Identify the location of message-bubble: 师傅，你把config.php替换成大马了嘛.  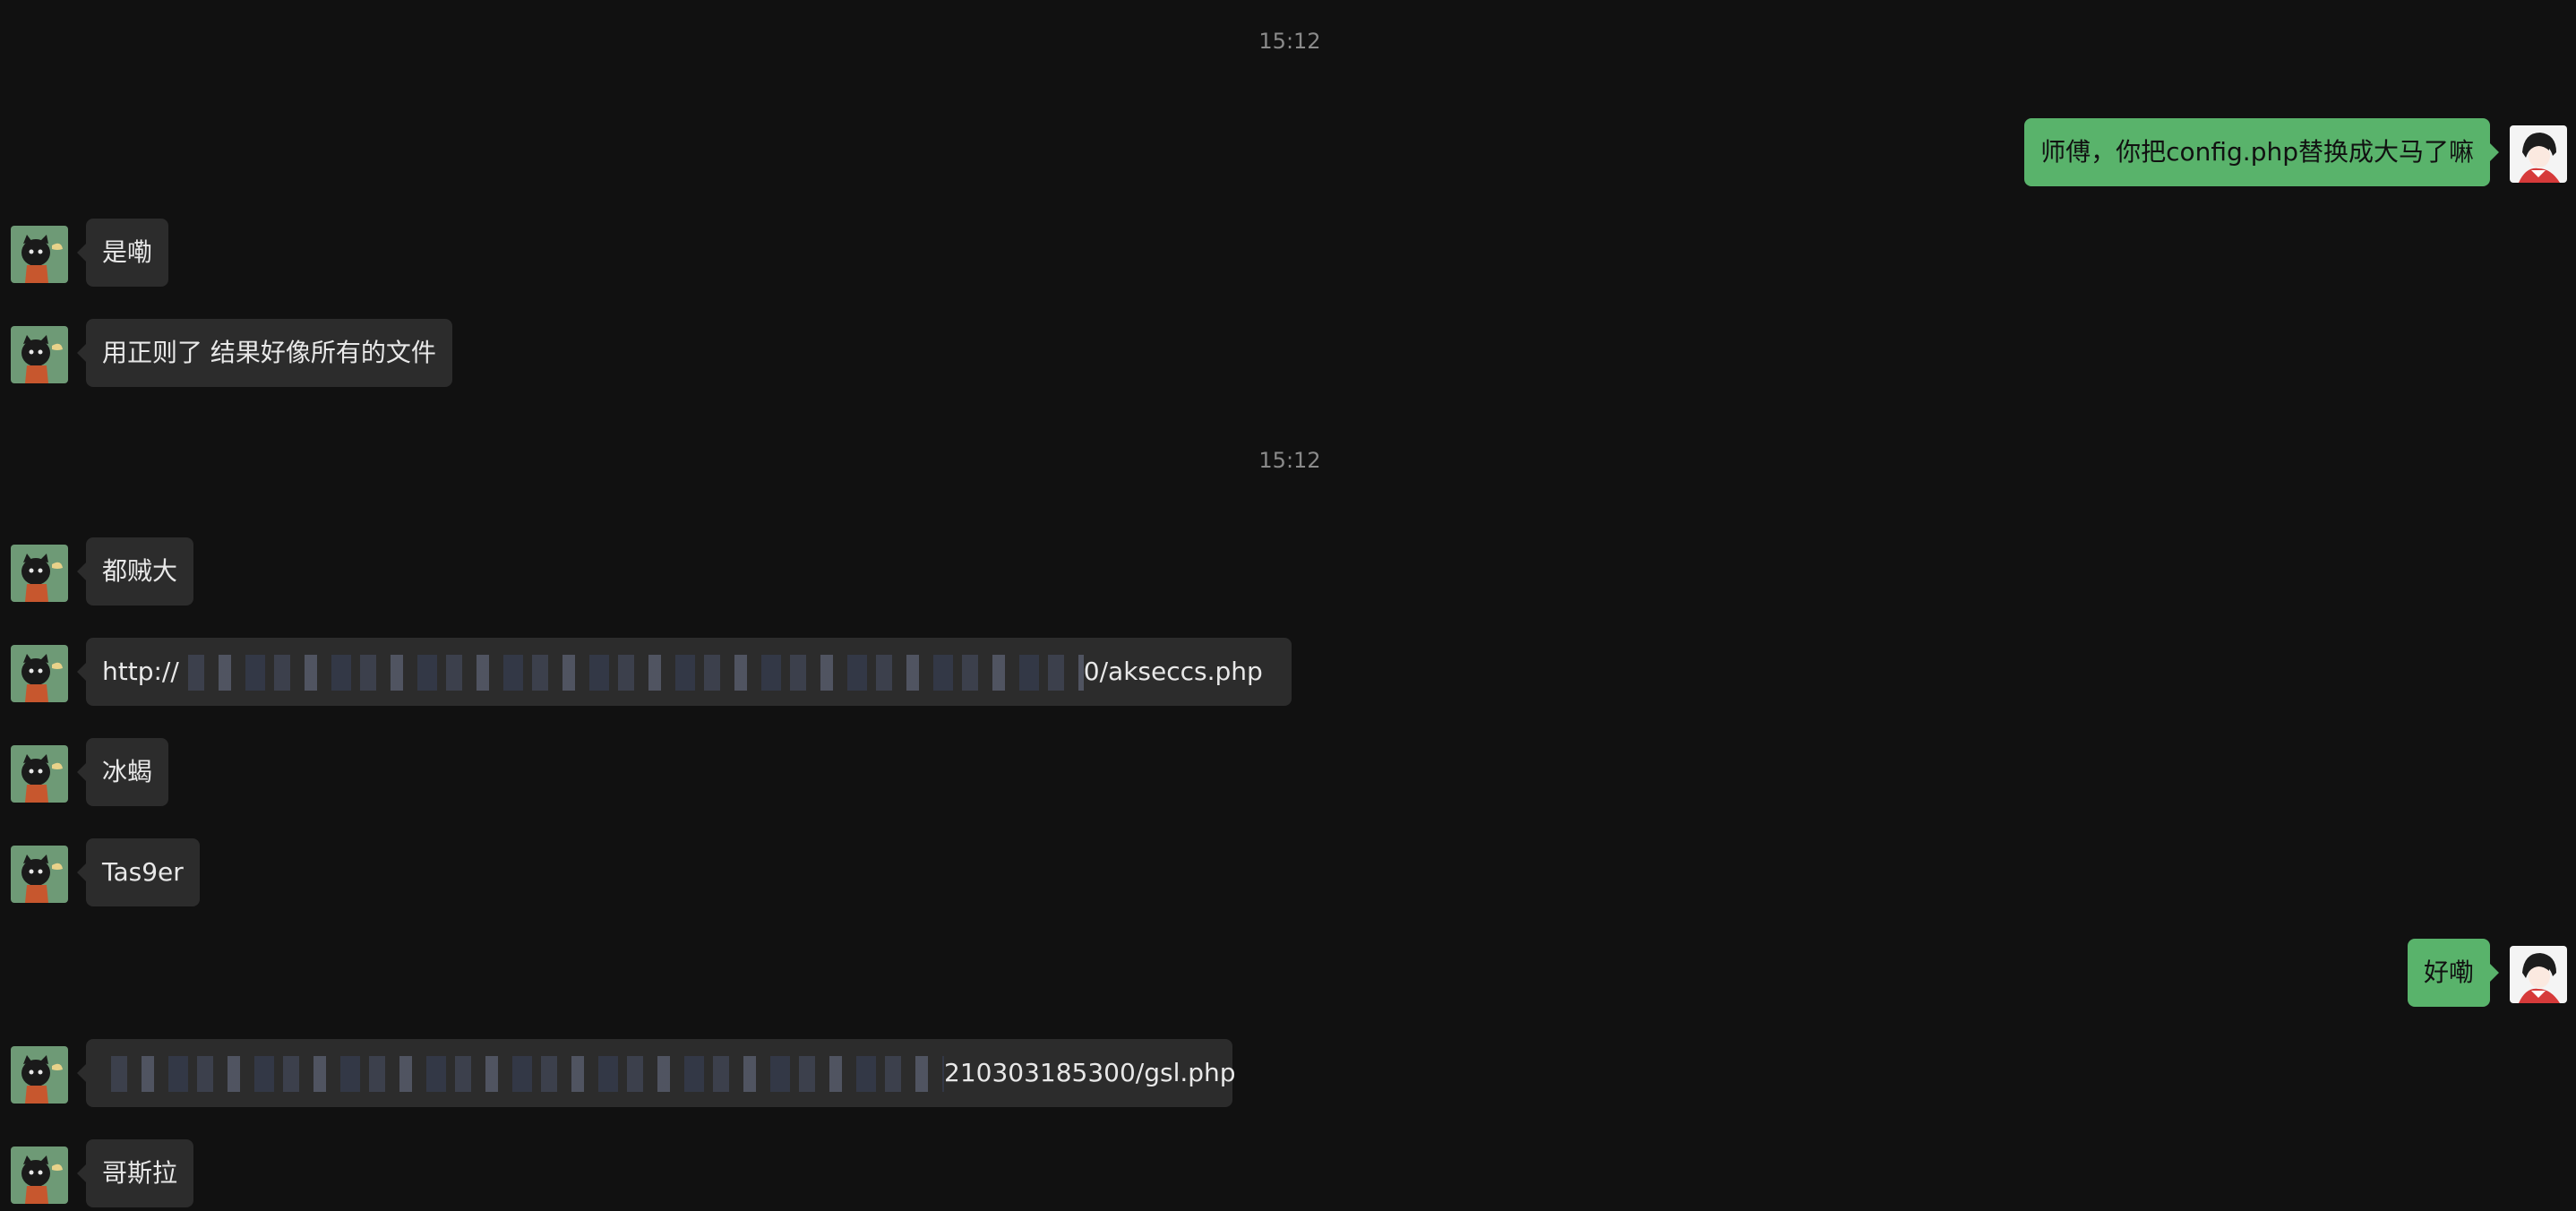
(2261, 152).